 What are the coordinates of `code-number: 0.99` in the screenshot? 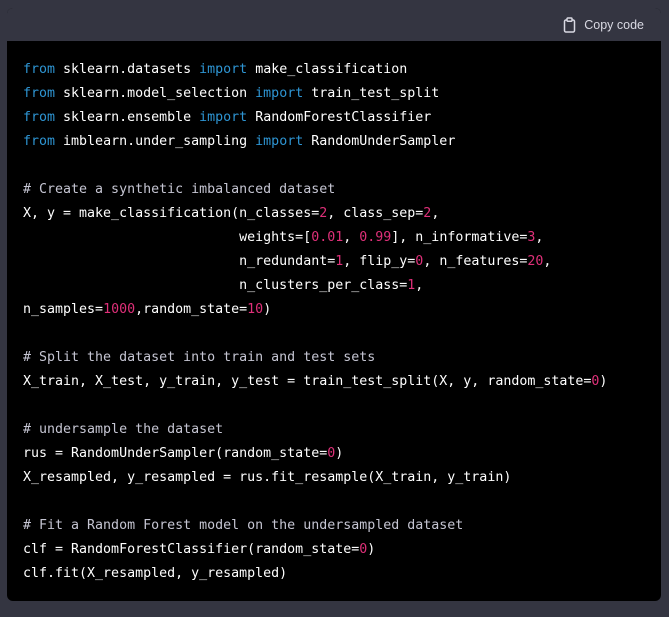 It's located at (375, 237).